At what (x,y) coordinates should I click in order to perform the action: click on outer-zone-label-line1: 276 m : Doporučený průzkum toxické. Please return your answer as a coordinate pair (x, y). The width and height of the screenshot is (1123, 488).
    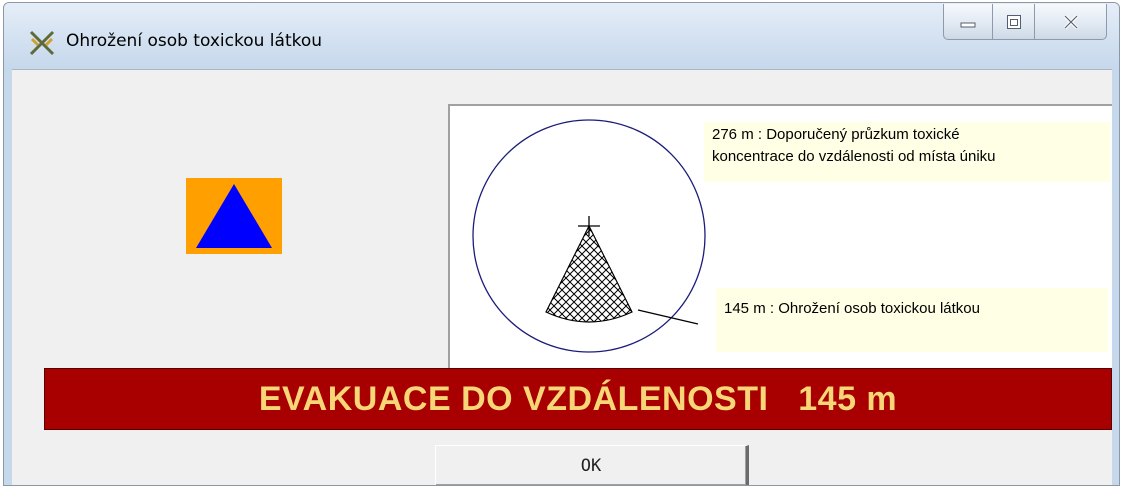
    Looking at the image, I should click on (836, 134).